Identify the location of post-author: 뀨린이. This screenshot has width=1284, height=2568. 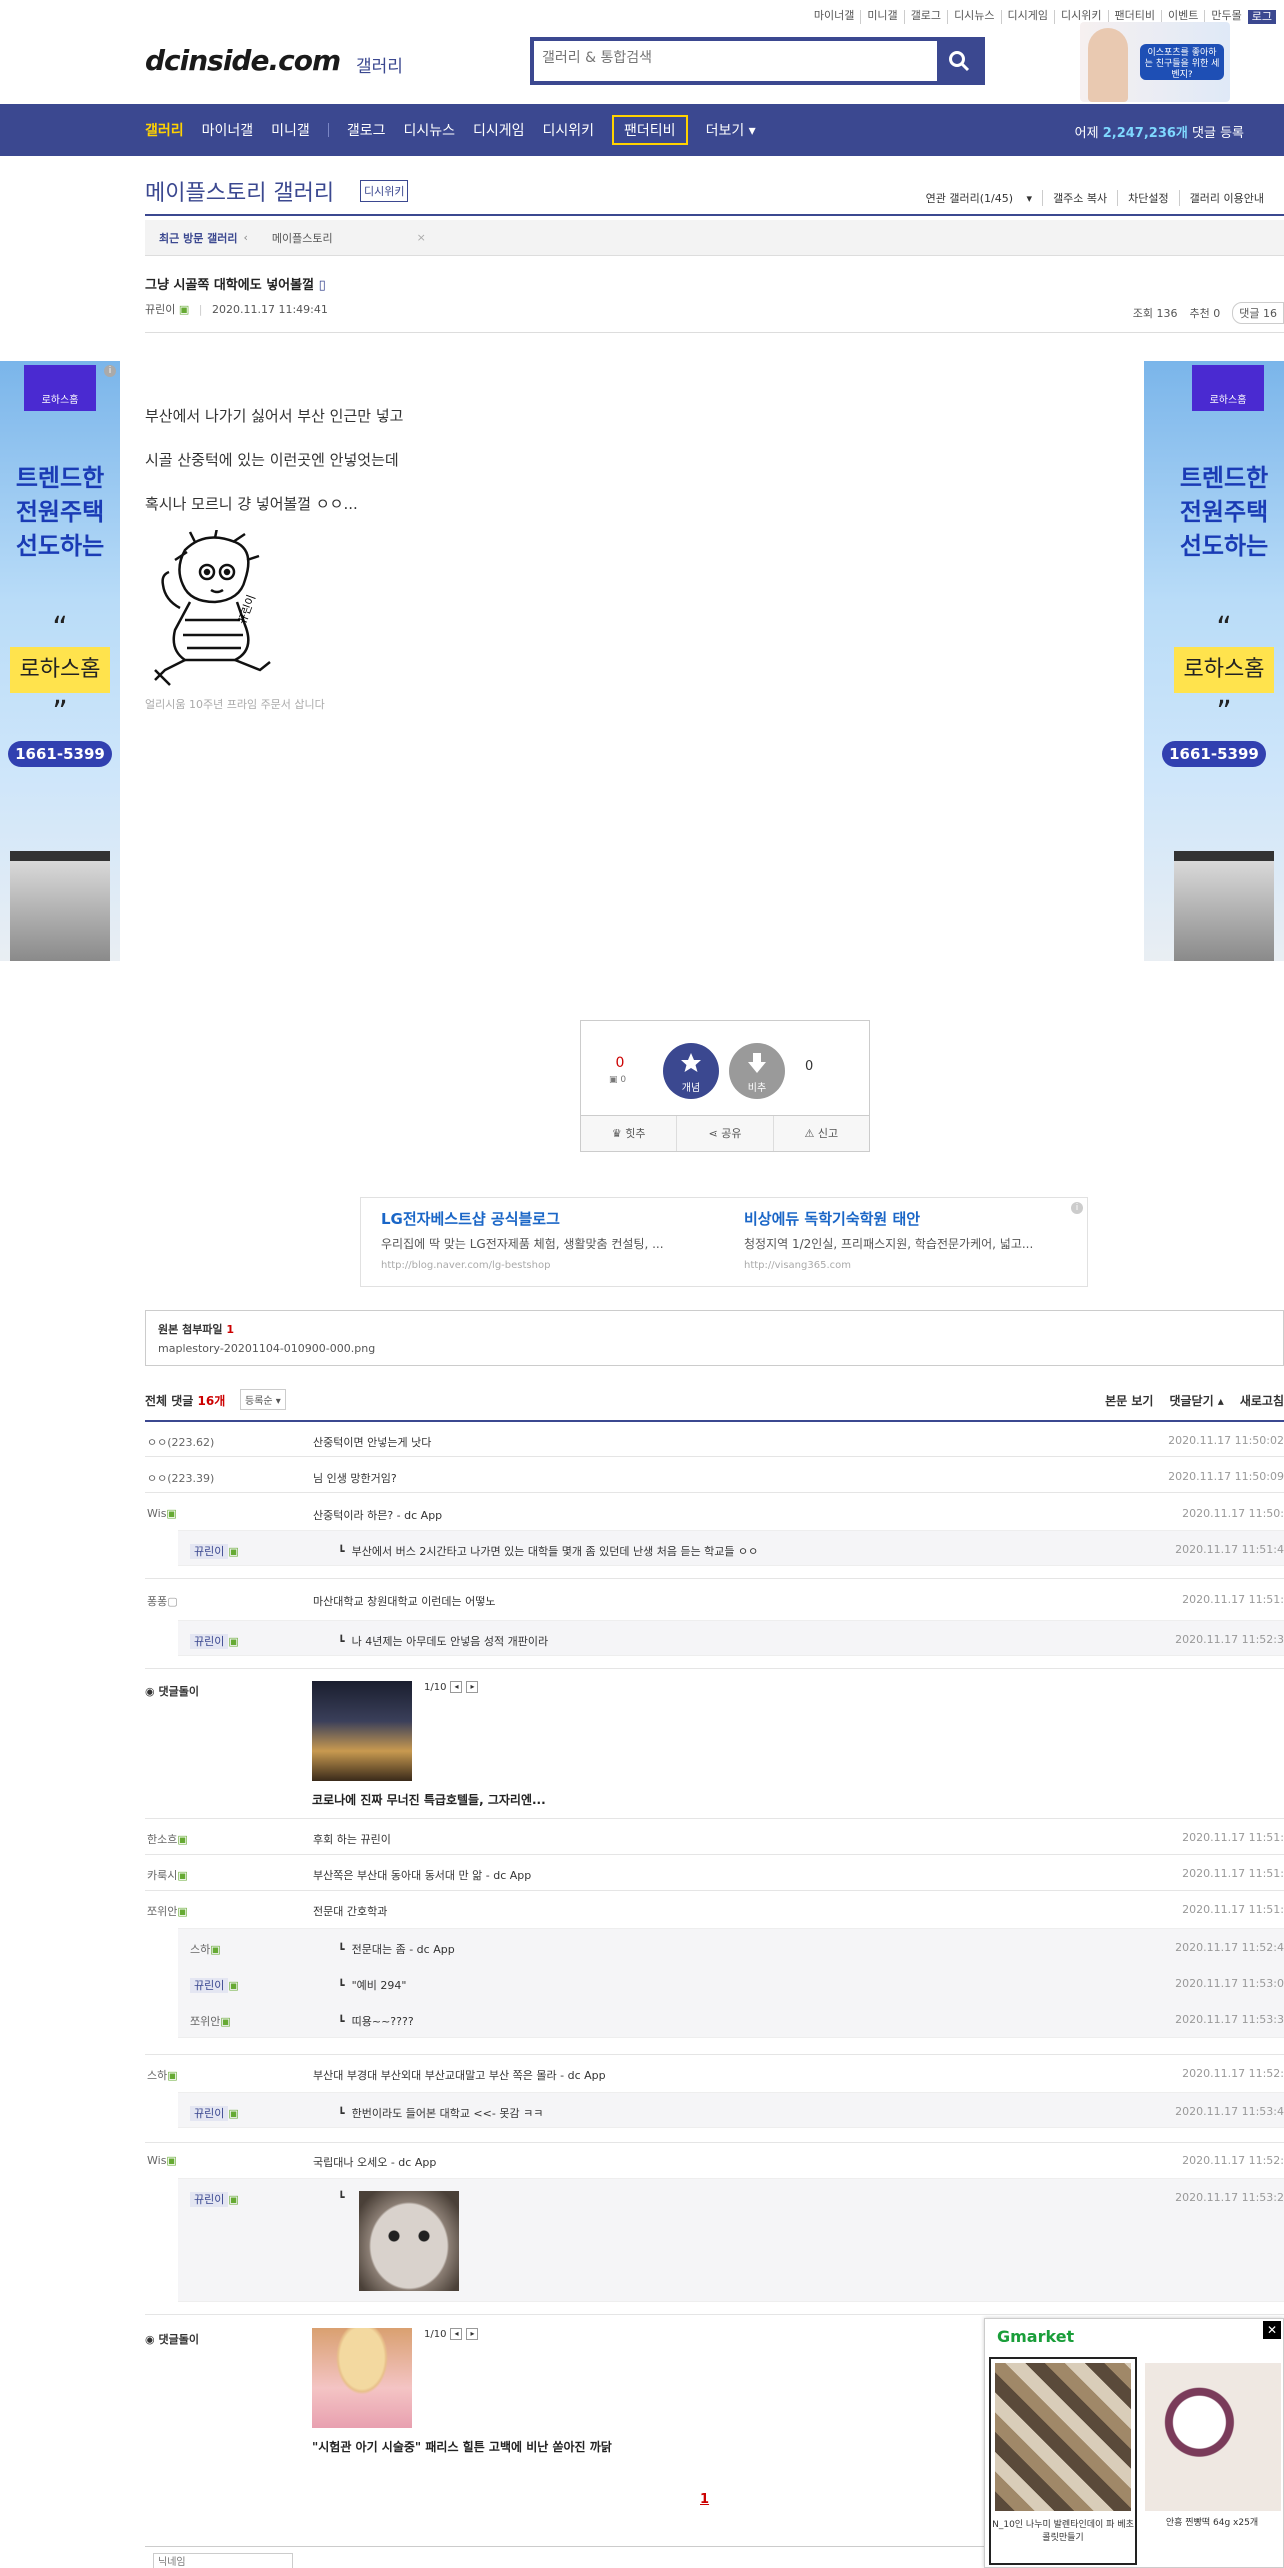
(160, 309).